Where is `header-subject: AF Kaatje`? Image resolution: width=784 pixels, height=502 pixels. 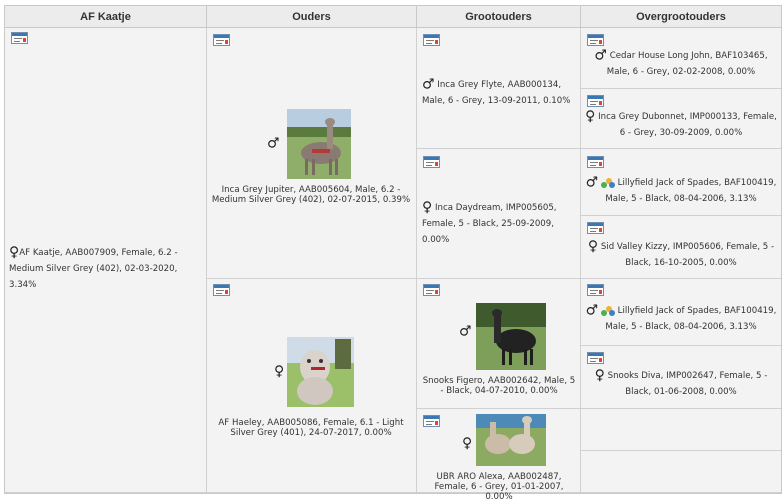 header-subject: AF Kaatje is located at coordinates (106, 17).